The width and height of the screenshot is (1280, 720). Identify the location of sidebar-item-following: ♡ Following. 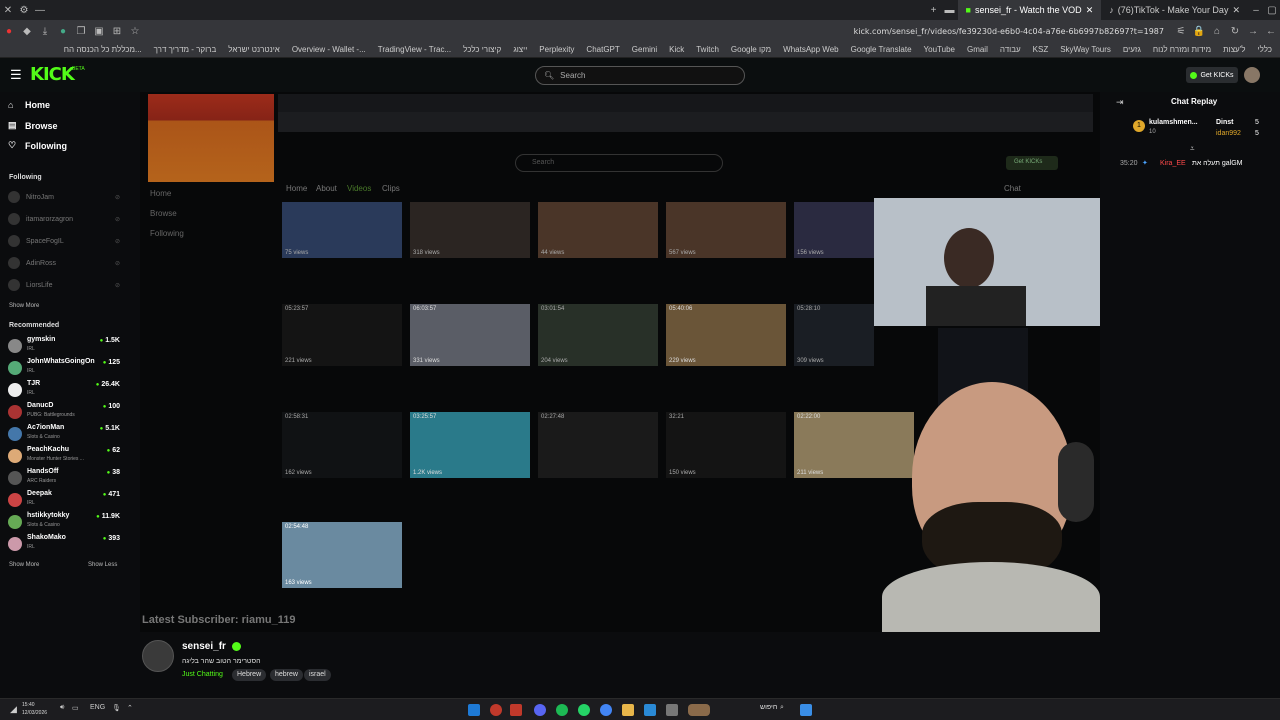
(37, 145).